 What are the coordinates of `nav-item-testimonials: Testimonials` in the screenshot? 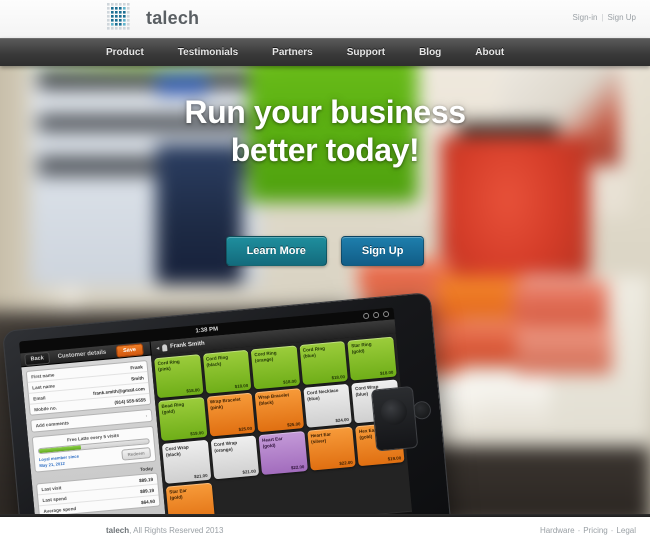 It's located at (219, 53).